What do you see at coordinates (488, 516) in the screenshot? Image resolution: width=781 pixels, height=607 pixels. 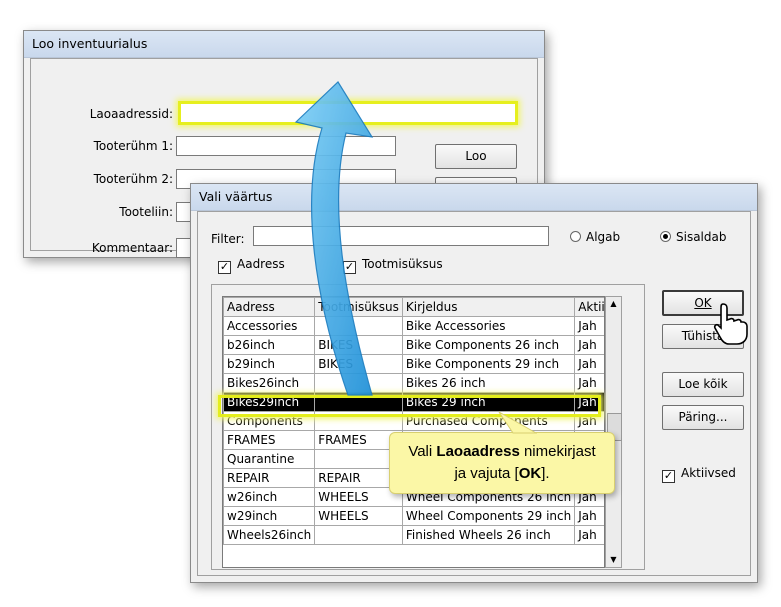 I see `table-cell: Wheel Components 29 inch` at bounding box center [488, 516].